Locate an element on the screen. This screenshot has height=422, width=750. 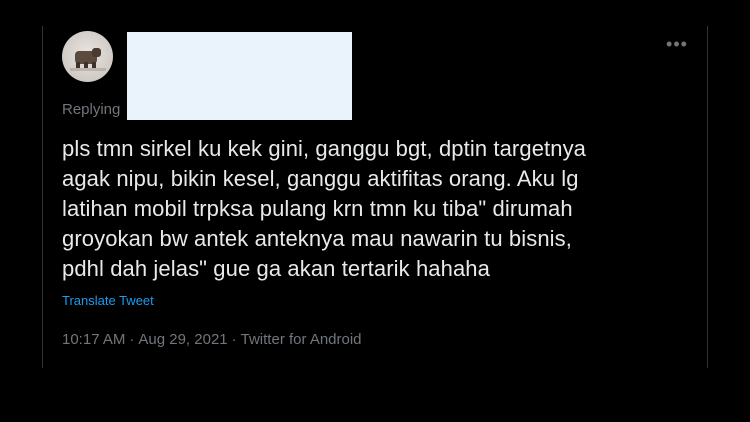
bear-figure-icon is located at coordinates (88, 59).